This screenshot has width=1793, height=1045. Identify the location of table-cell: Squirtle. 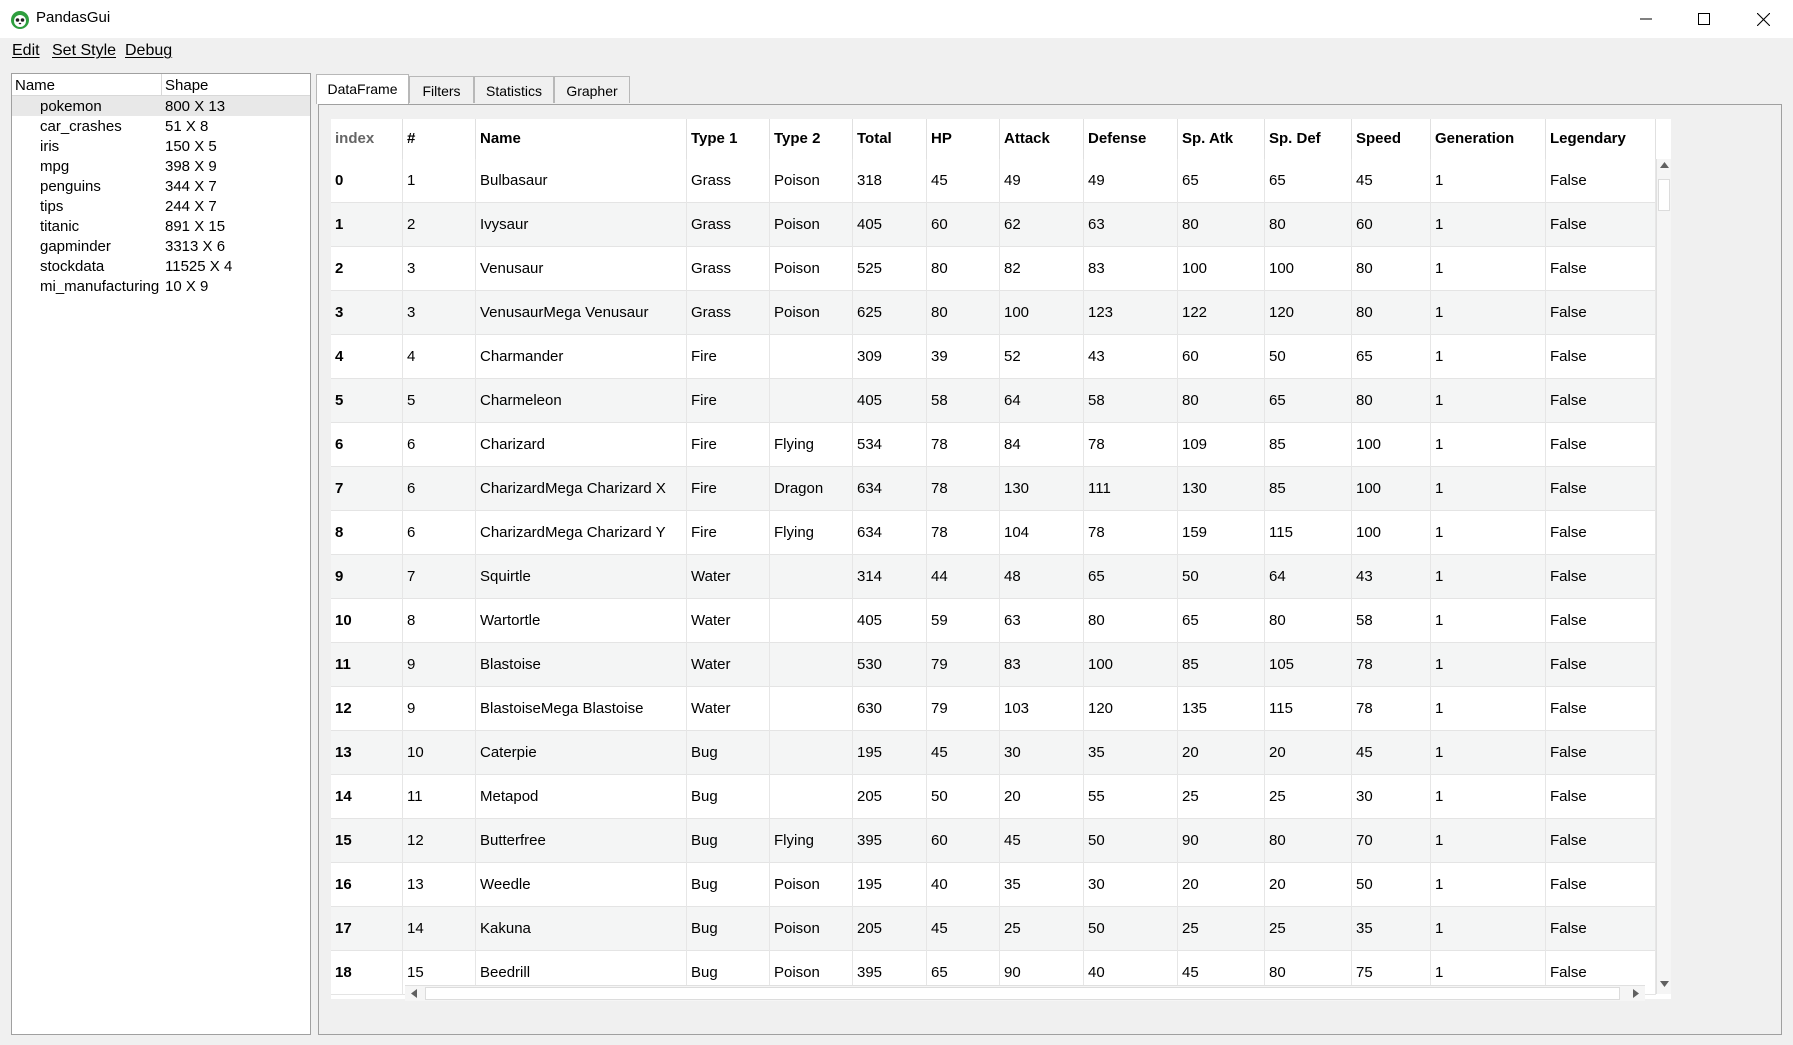
(581, 577).